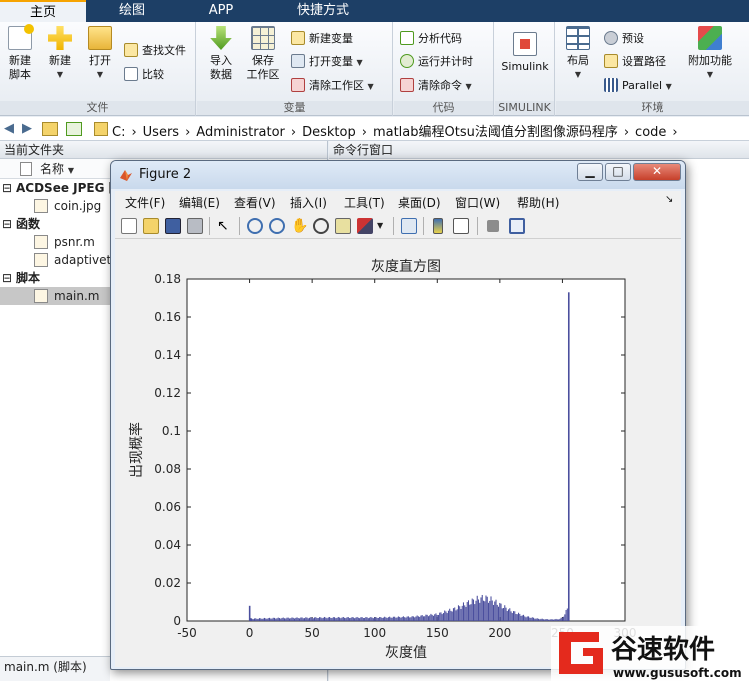 The image size is (749, 681). I want to click on tab-apps: APP, so click(221, 11).